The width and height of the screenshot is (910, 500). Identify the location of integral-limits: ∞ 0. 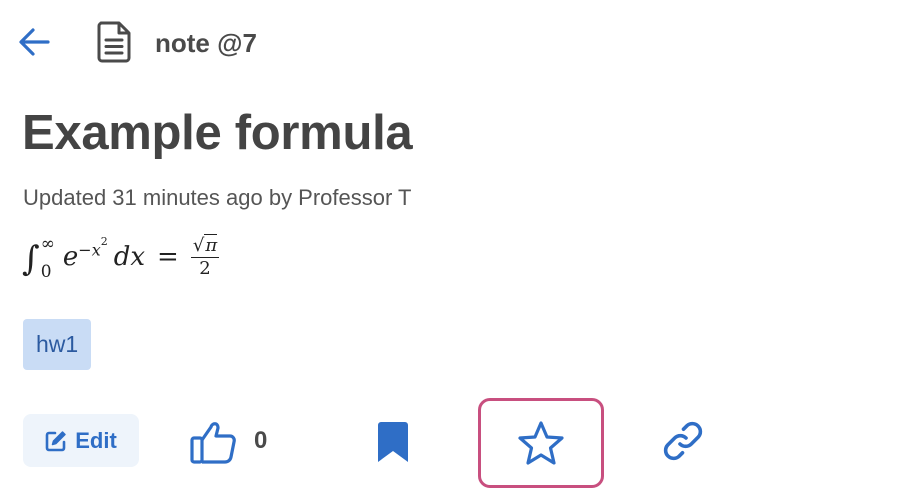
(48, 258).